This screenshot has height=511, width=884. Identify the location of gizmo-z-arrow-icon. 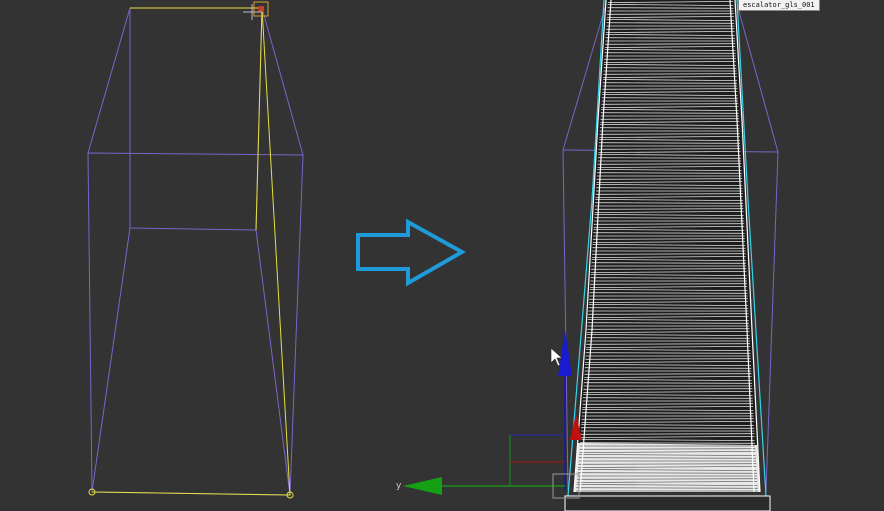
(565, 353).